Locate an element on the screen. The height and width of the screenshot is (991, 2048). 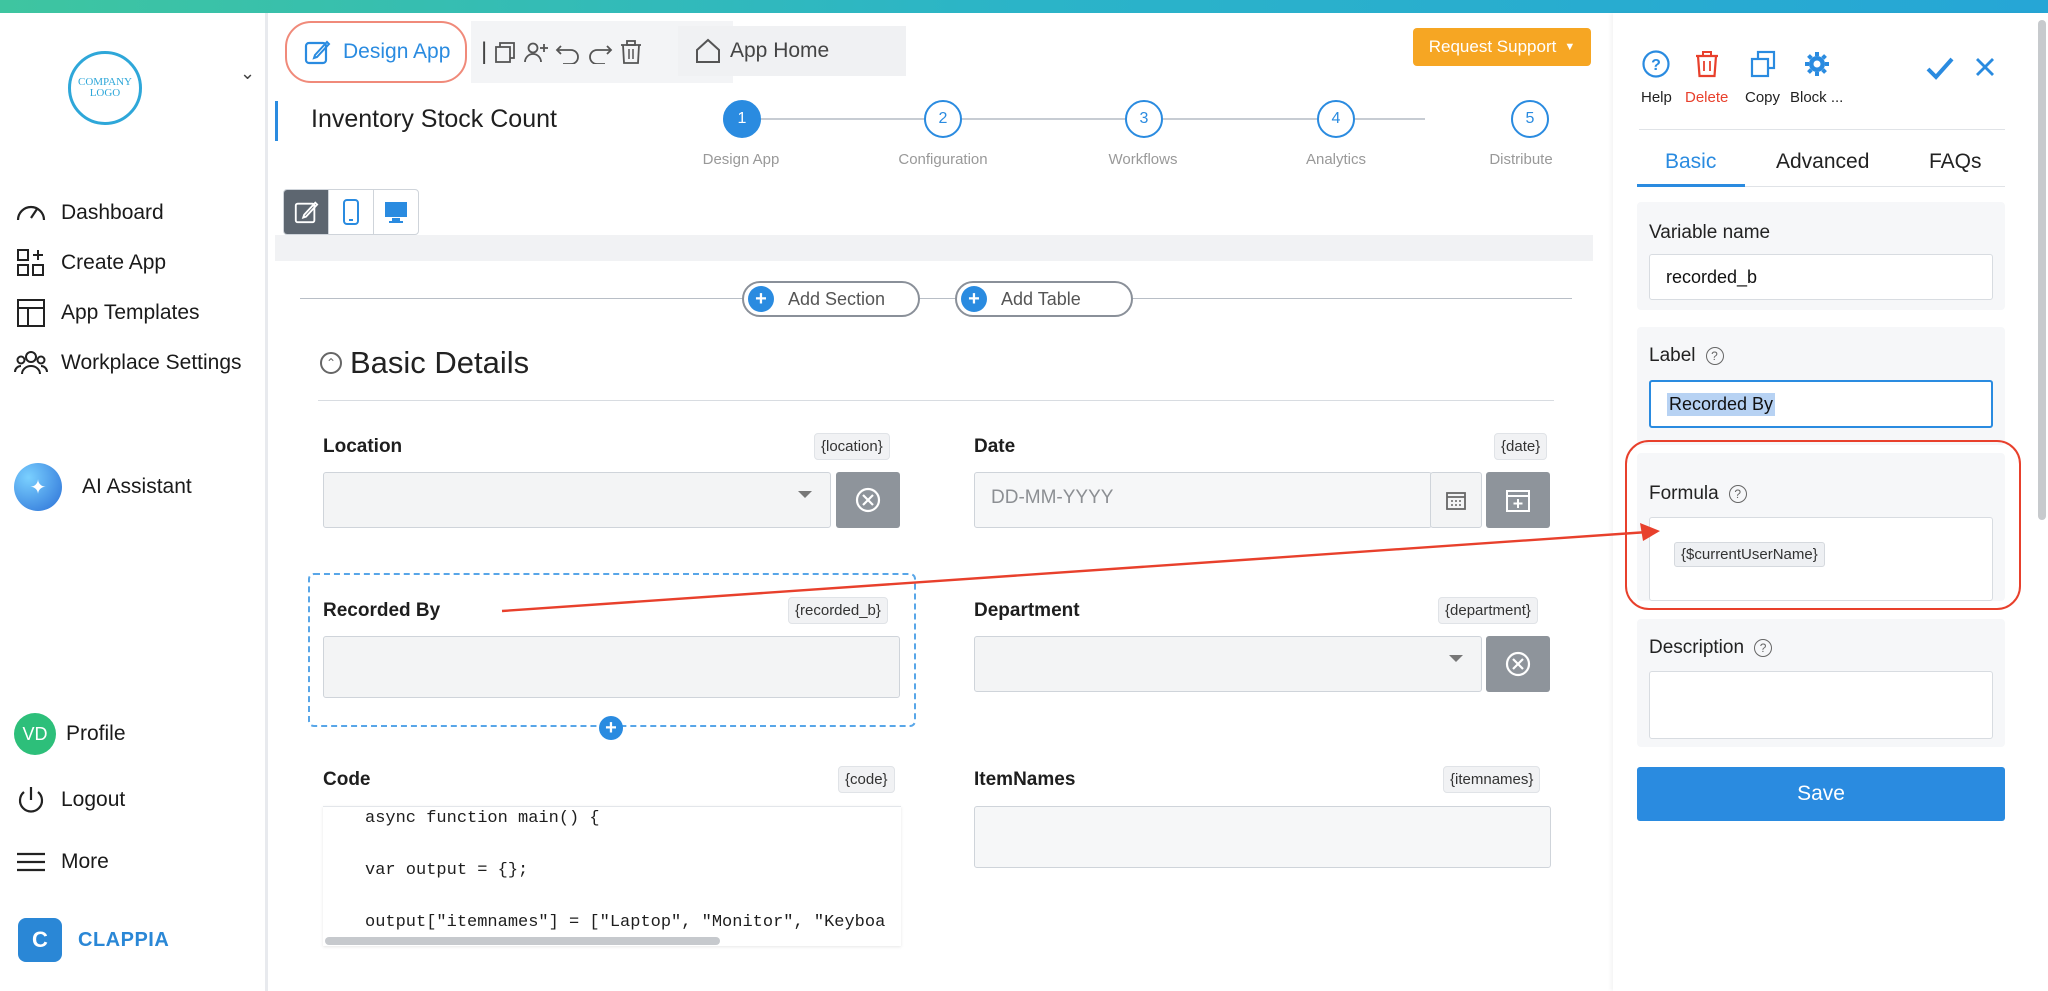
app-home-button: App Home is located at coordinates (792, 51).